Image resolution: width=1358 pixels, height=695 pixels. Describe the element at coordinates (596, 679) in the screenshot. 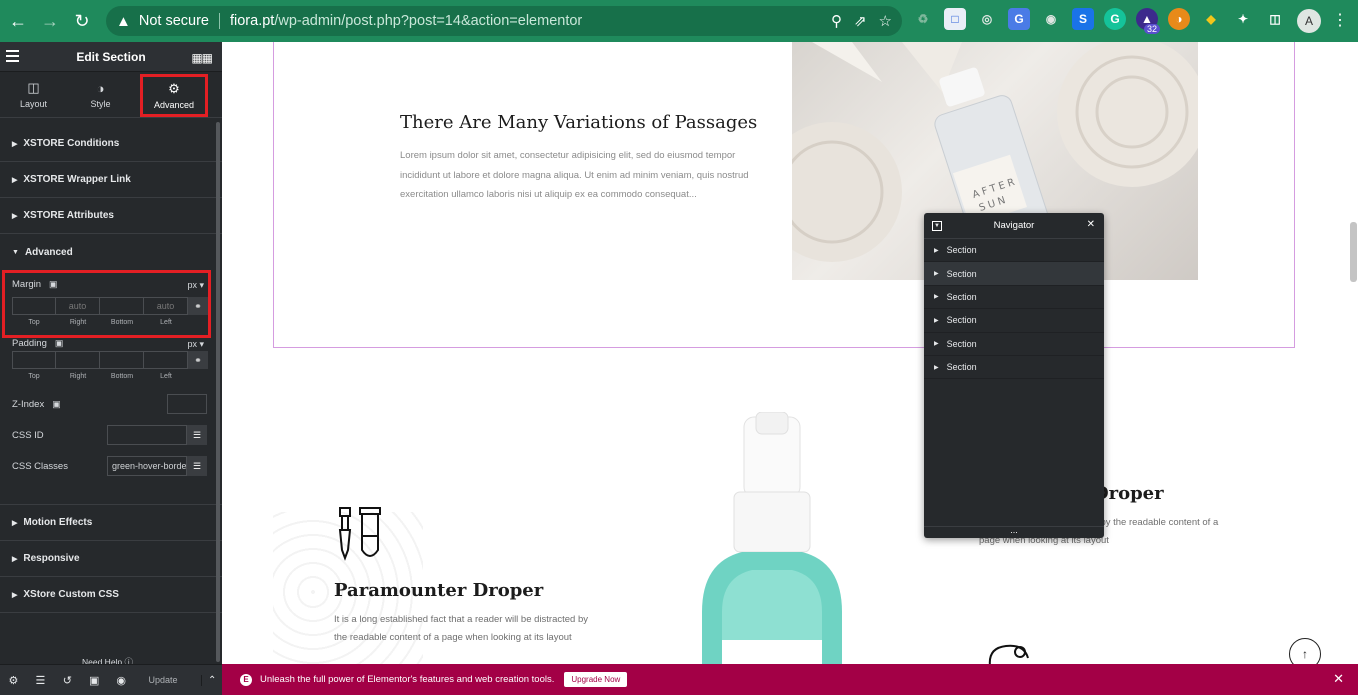

I see `upgrade-now-button: Upgrade Now` at that location.